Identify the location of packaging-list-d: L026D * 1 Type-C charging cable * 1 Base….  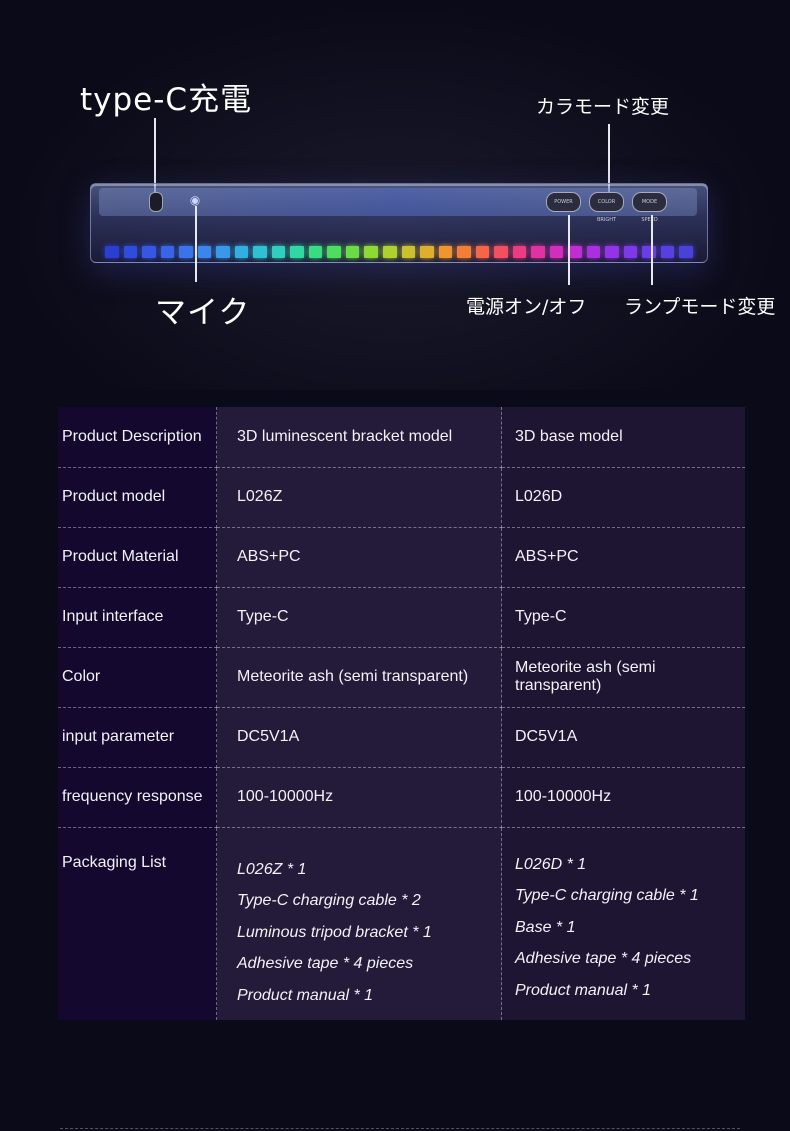
(623, 923).